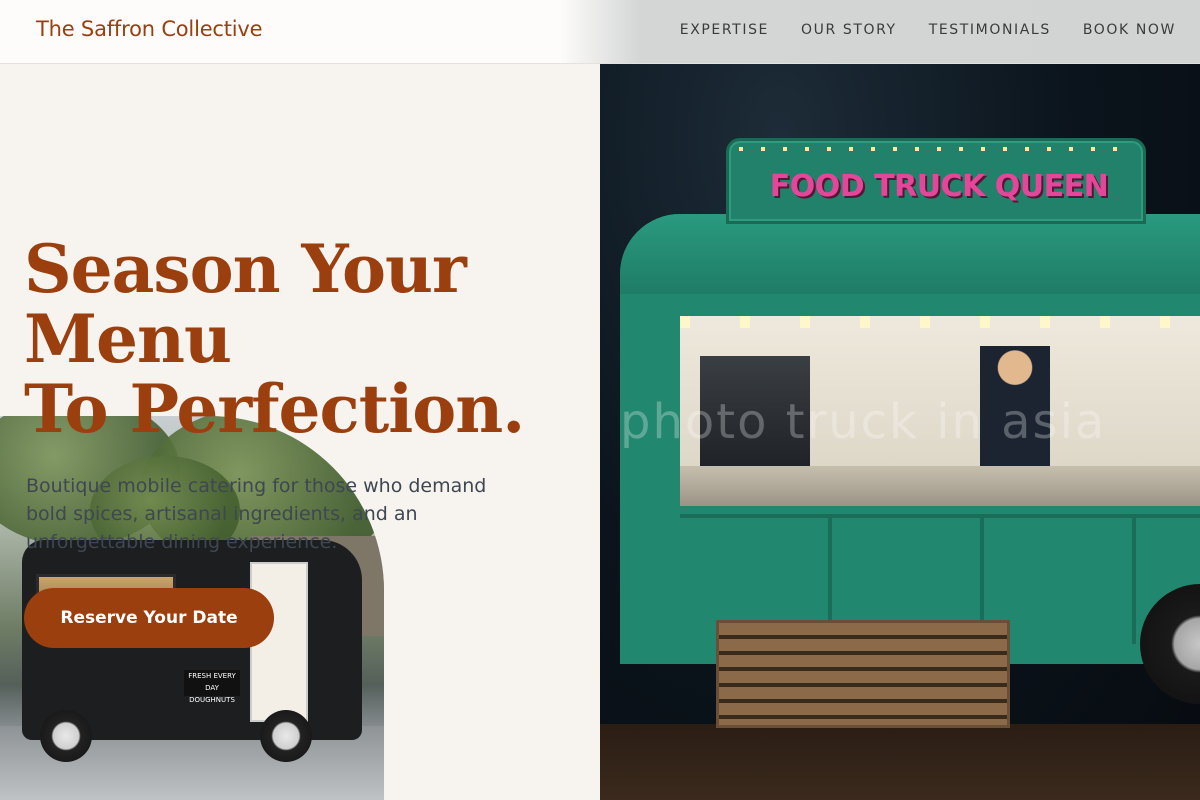  Describe the element at coordinates (149, 618) in the screenshot. I see `reserve-date-button: Reserve Your Date` at that location.